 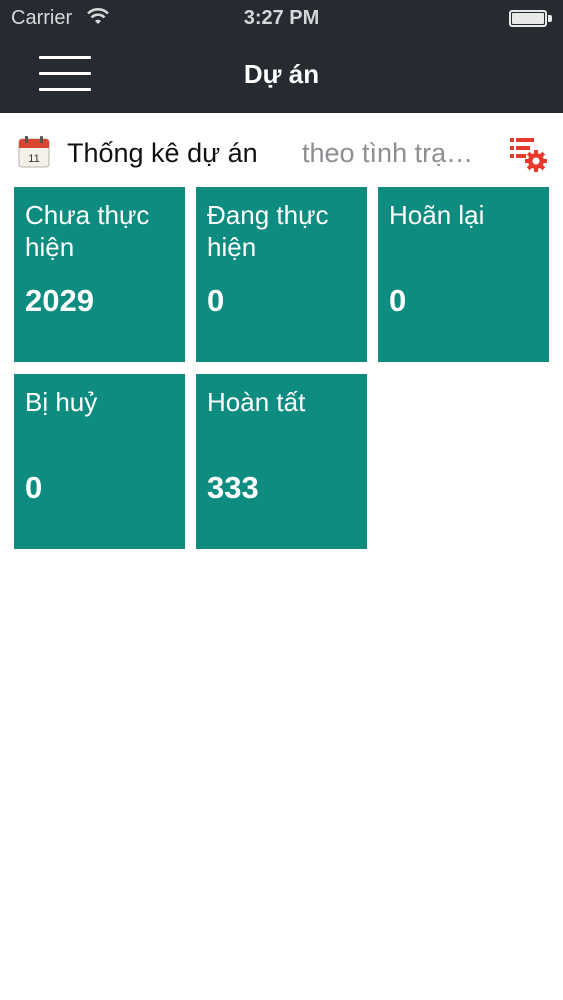 I want to click on list-settings-icon, so click(x=528, y=154).